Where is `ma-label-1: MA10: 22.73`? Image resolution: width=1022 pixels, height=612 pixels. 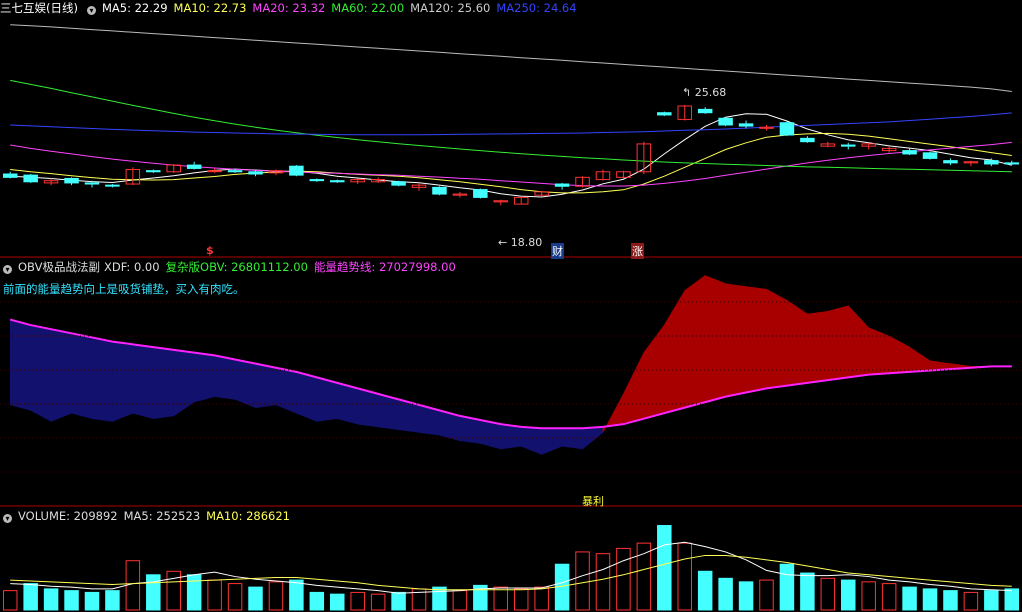 ma-label-1: MA10: 22.73 is located at coordinates (210, 8).